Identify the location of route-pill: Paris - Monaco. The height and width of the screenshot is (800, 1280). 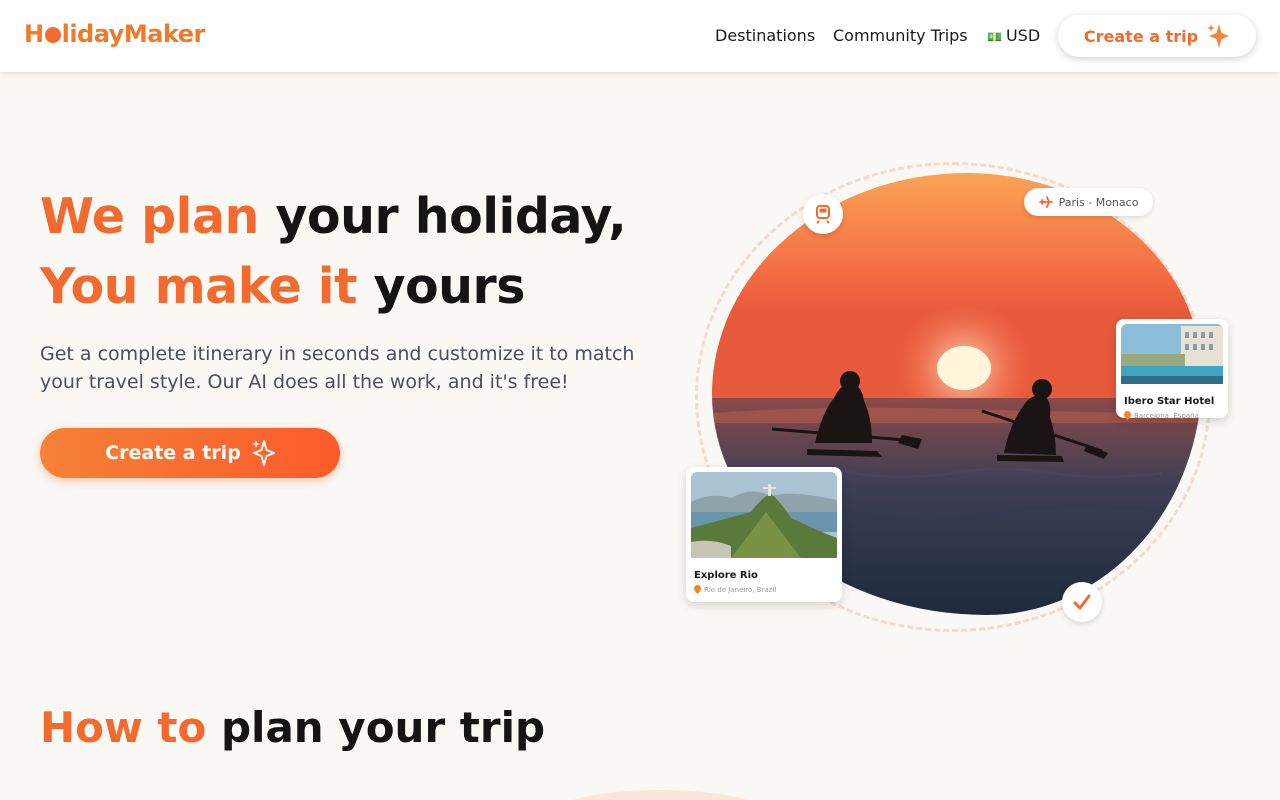
(1088, 202).